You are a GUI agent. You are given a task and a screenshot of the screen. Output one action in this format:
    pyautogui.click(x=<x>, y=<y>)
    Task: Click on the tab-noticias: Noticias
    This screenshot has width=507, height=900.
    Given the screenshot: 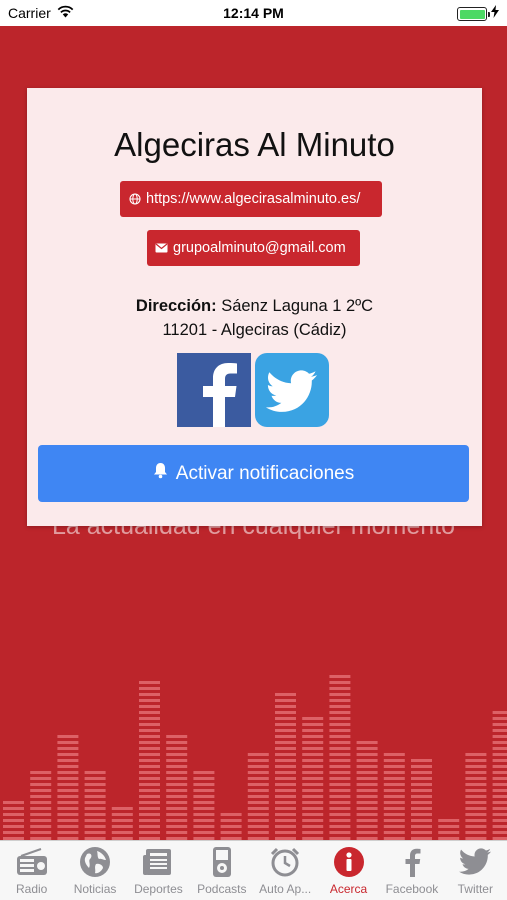 What is the action you would take?
    pyautogui.click(x=94, y=870)
    